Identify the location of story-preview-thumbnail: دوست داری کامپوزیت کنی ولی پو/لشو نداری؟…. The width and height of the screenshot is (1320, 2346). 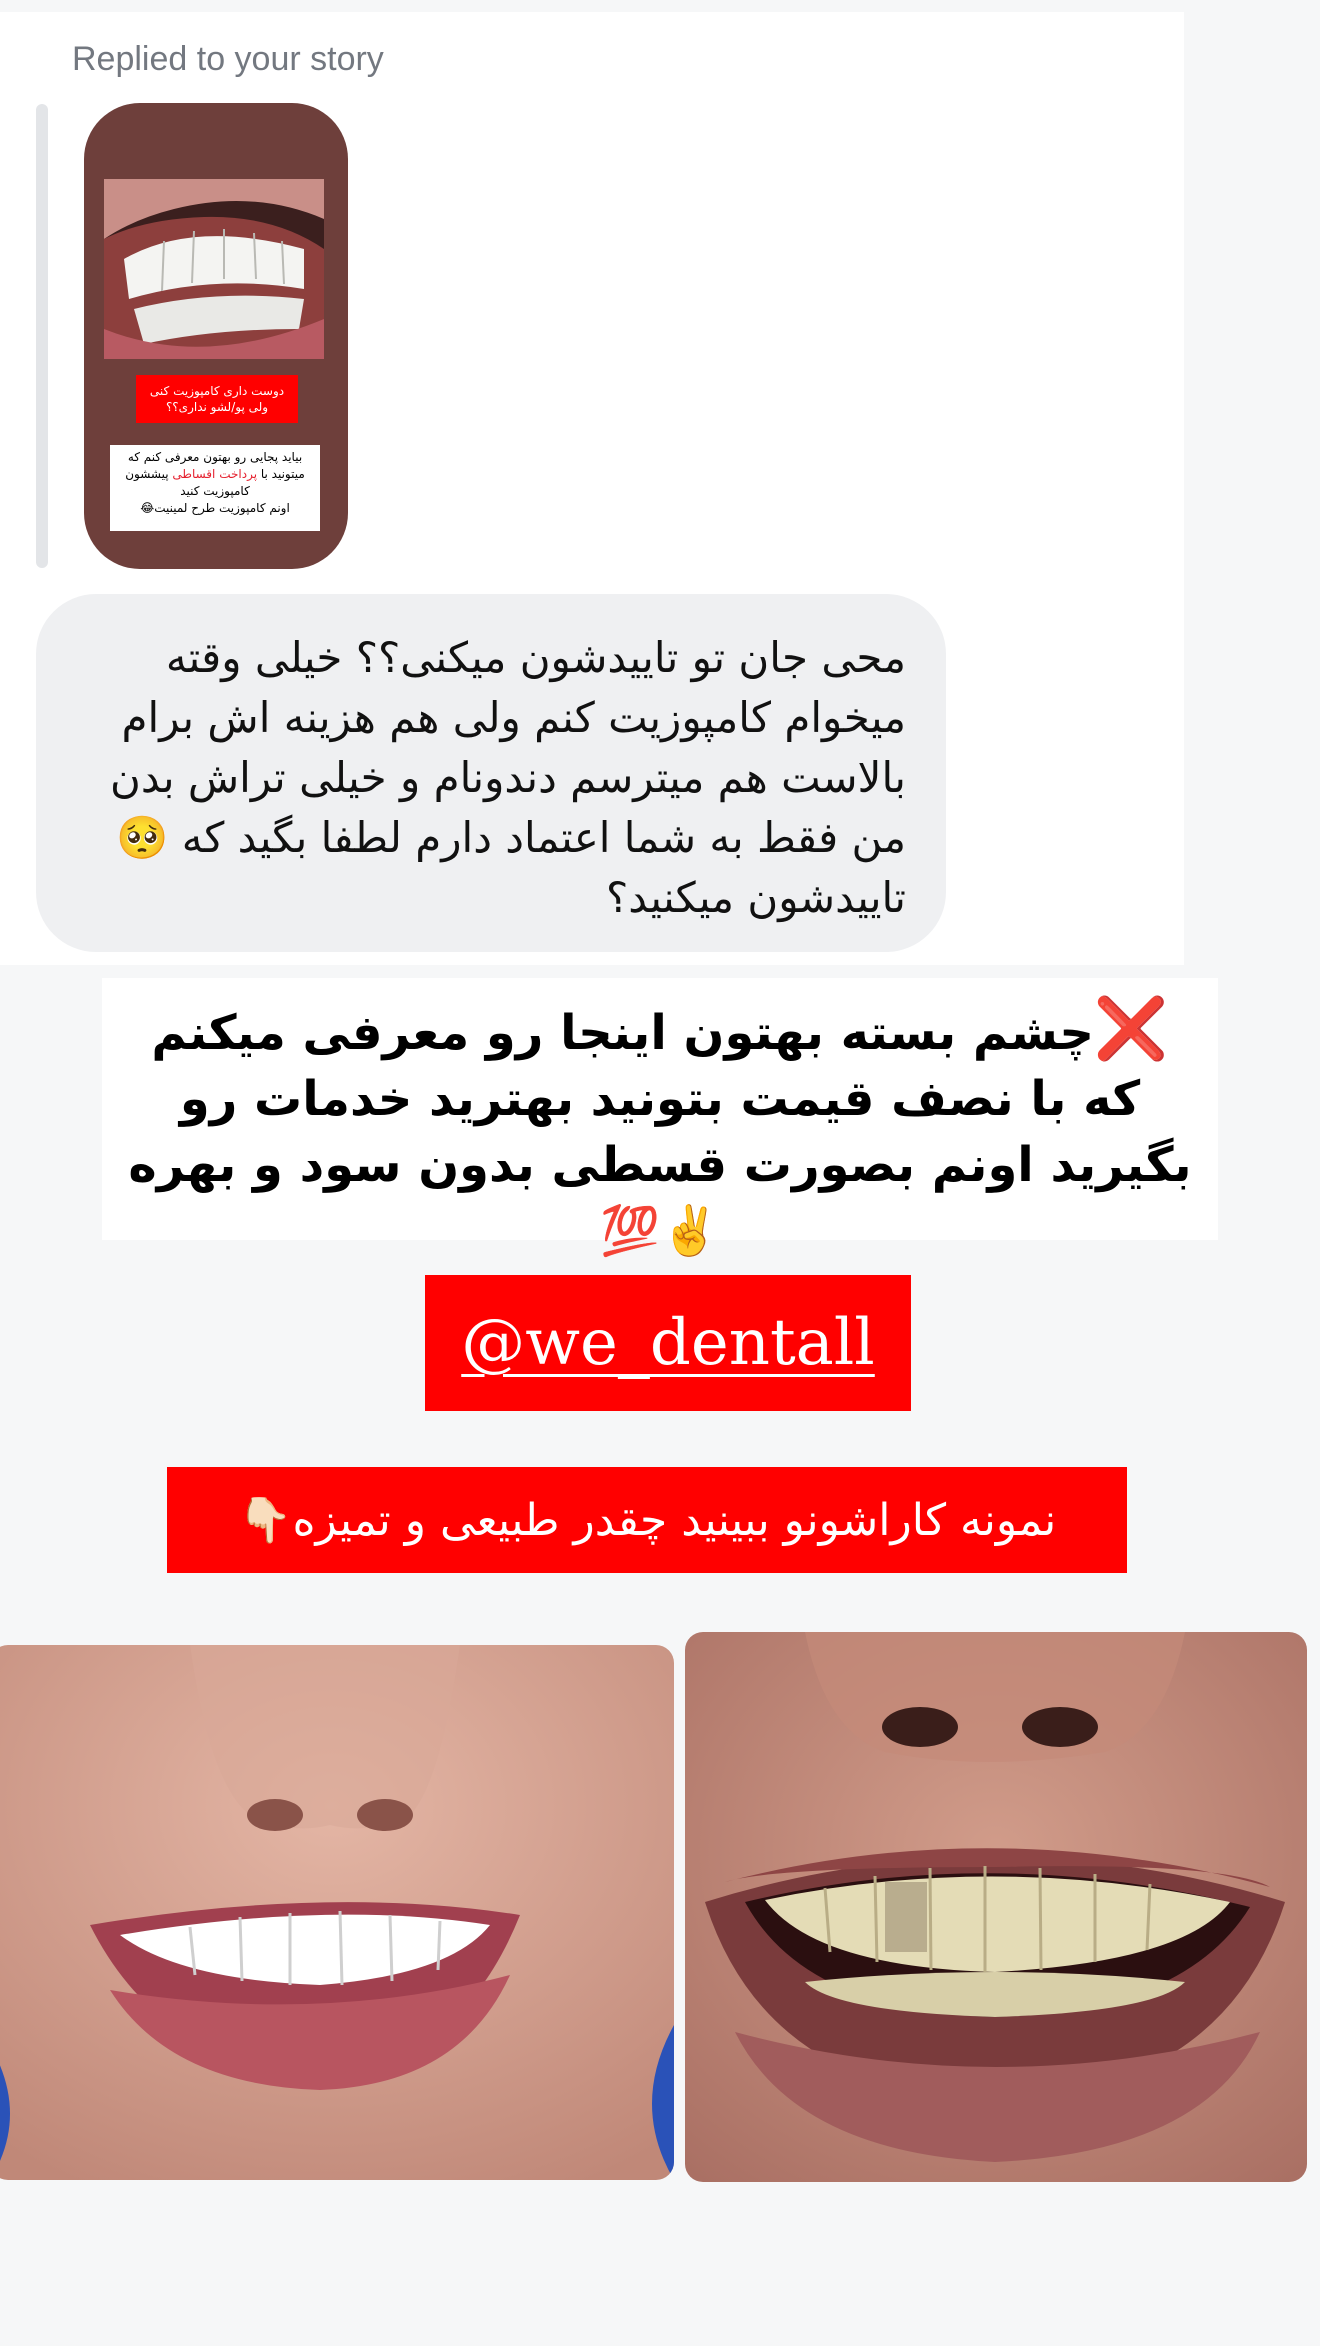
(216, 336).